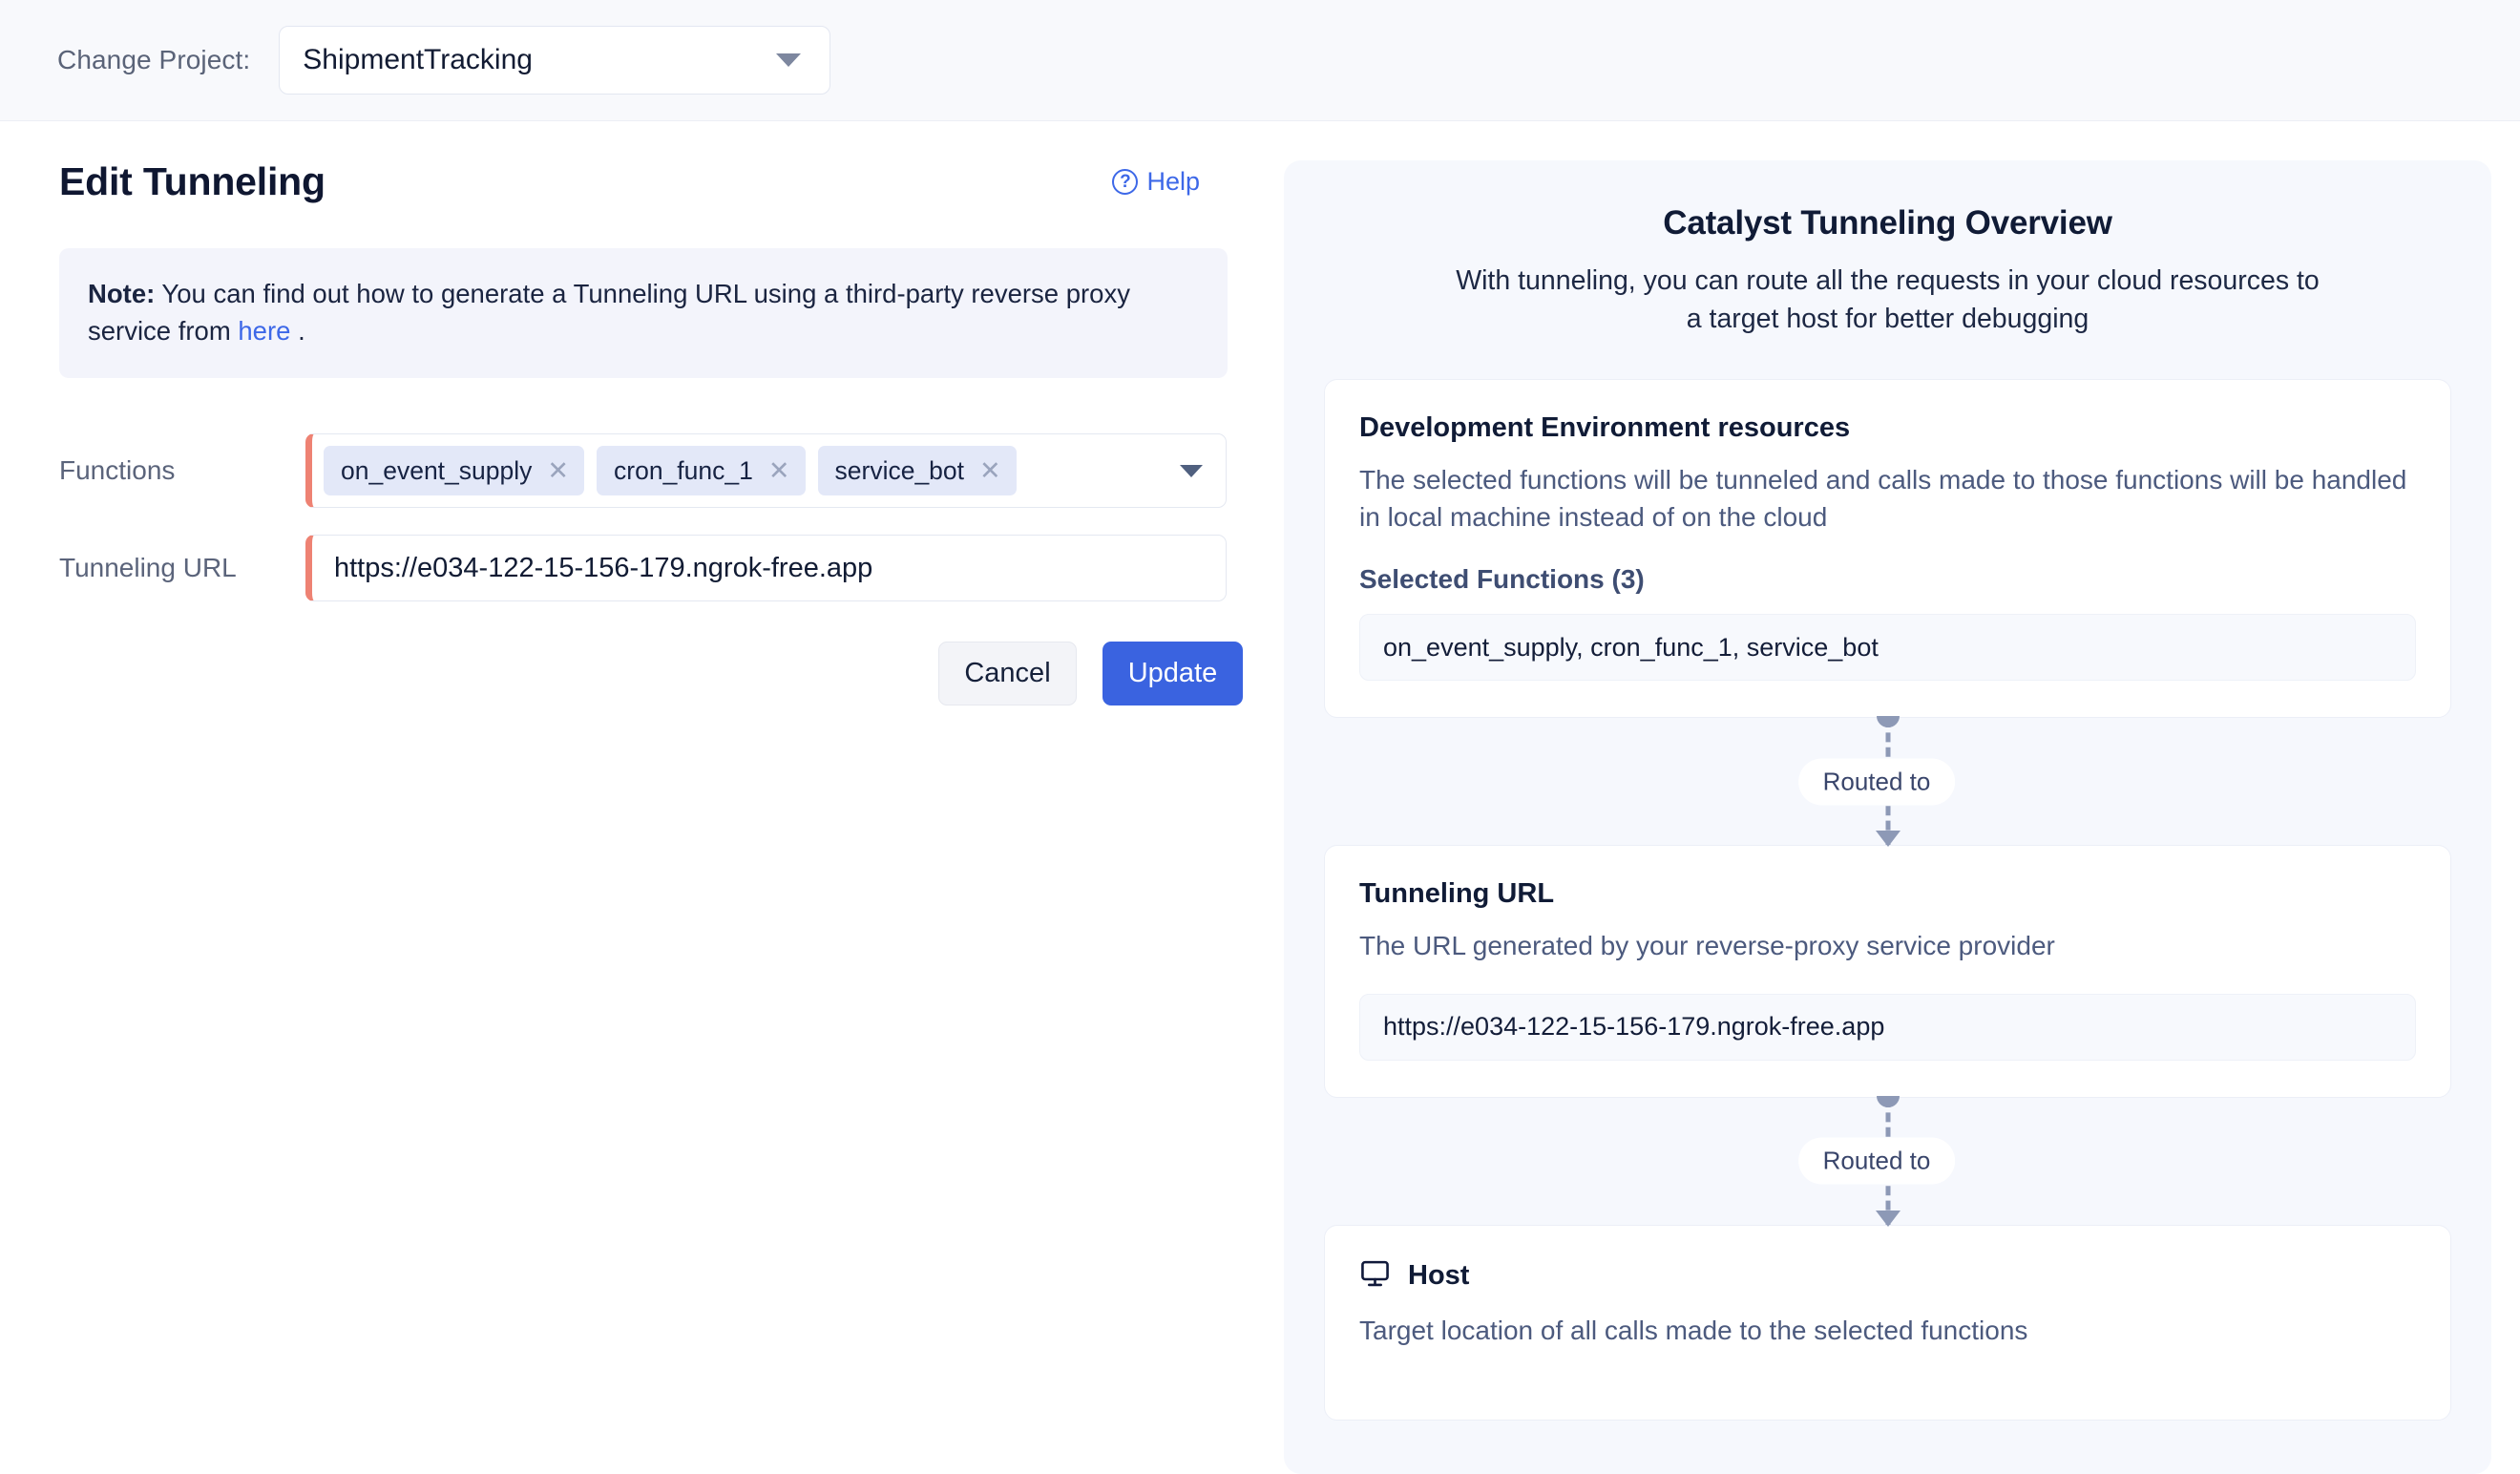 This screenshot has height=1474, width=2520. I want to click on note-here-link: here, so click(264, 331).